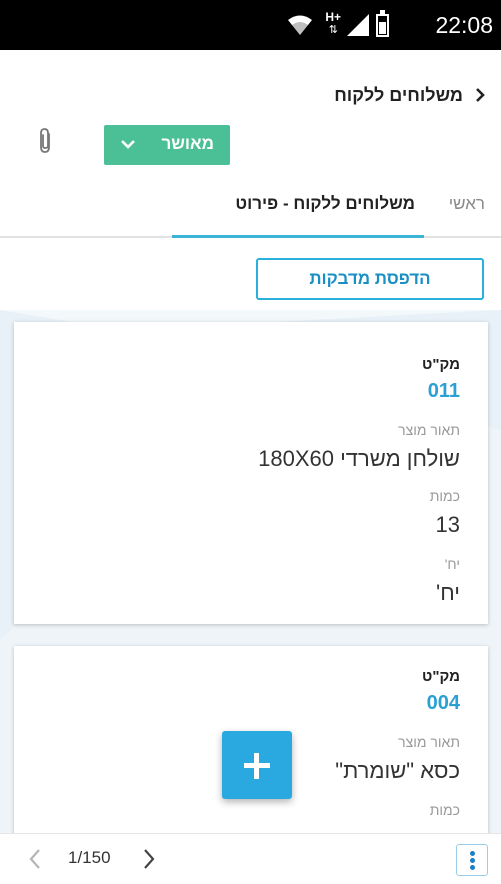 Image resolution: width=501 pixels, height=884 pixels. I want to click on back-navigation: משלוחים ללקוח, so click(411, 95).